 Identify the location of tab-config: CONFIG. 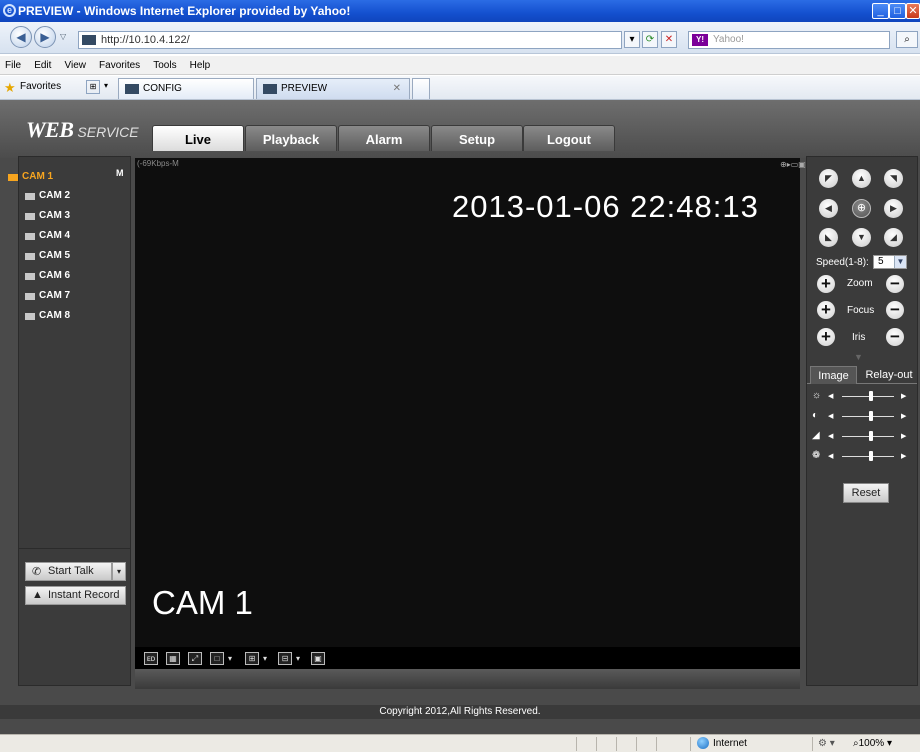
(186, 88).